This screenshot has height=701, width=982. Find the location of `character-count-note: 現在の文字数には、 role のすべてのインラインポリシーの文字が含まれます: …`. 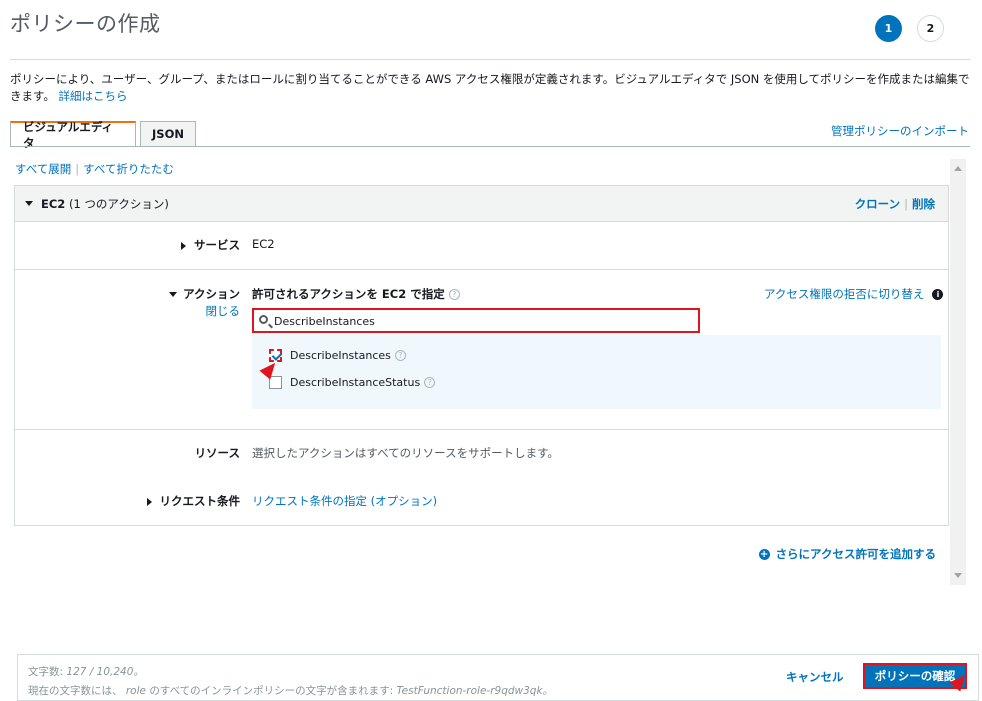

character-count-note: 現在の文字数には、 role のすべてのインラインポリシーの文字が含まれます: … is located at coordinates (290, 690).